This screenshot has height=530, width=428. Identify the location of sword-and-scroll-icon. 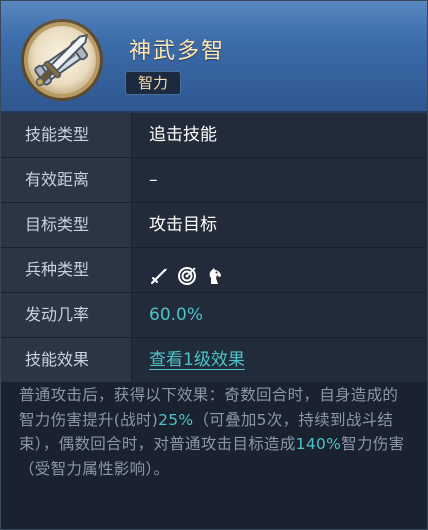
(62, 60).